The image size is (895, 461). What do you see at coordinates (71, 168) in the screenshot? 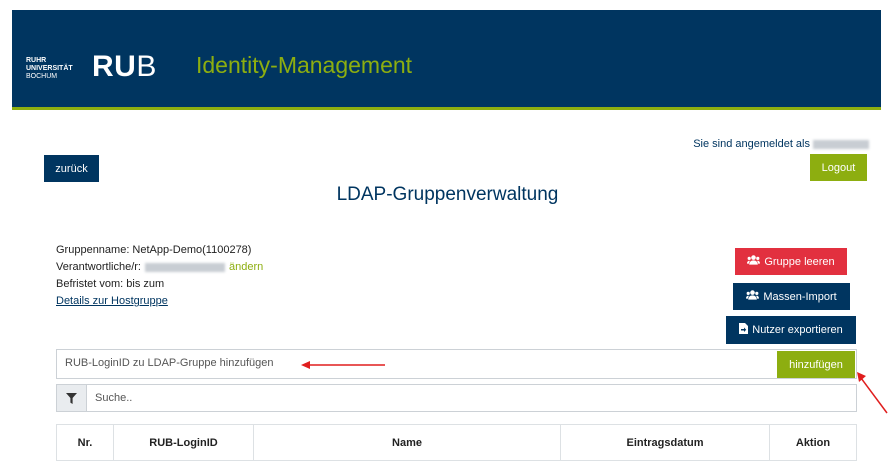
I see `back-button: zurück` at bounding box center [71, 168].